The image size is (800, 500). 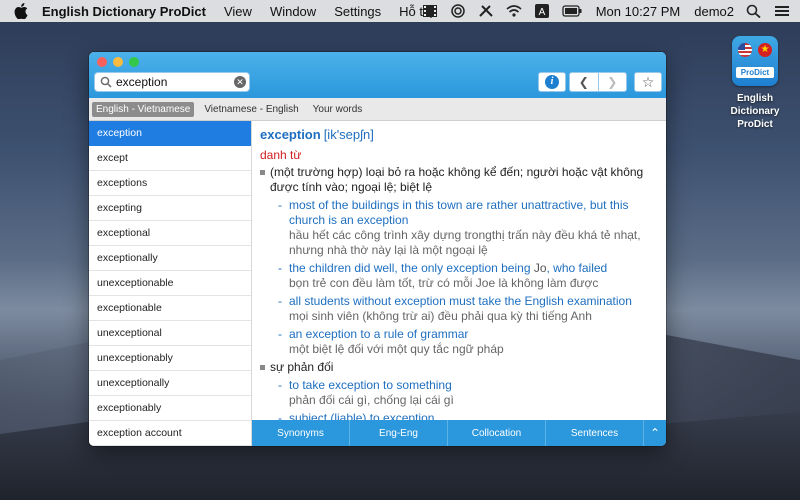 I want to click on example-en: an exception to a rule of grammar, so click(x=379, y=334).